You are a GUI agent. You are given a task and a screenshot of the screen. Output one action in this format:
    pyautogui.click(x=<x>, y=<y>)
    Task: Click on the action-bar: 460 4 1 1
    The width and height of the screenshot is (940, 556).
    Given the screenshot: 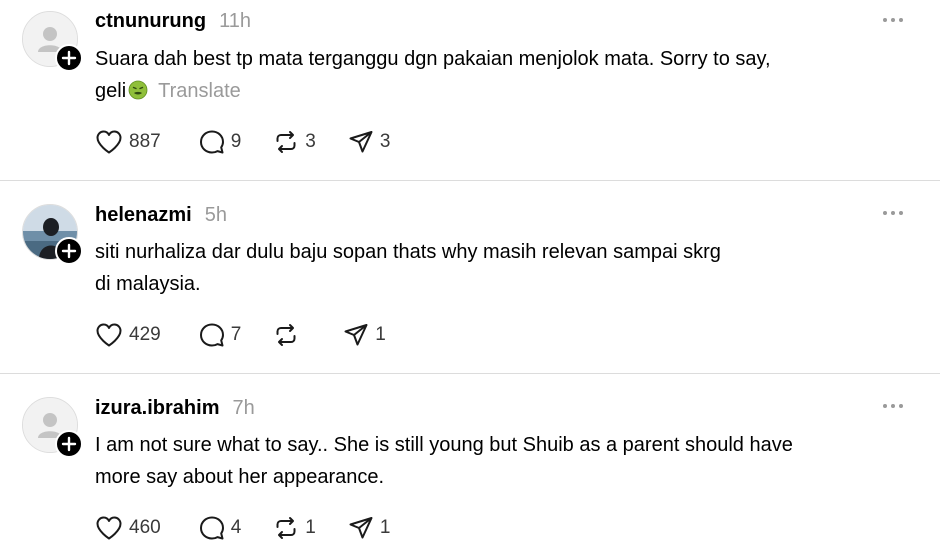 What is the action you would take?
    pyautogui.click(x=242, y=528)
    